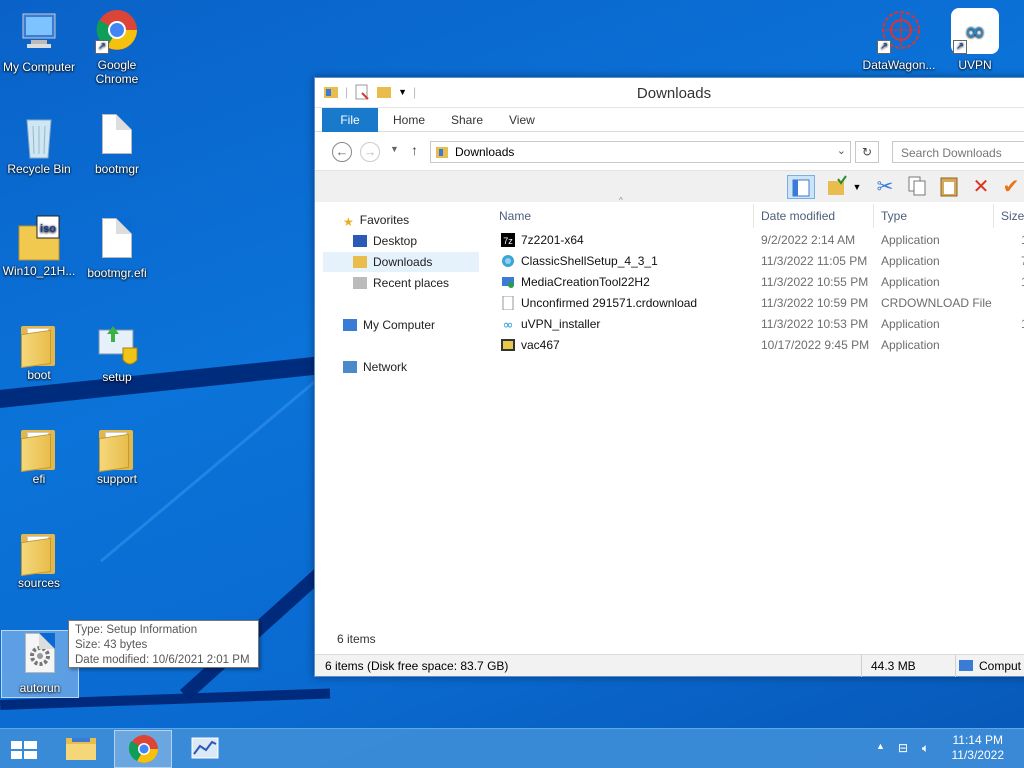  I want to click on desktop-icon-boot: boot, so click(39, 350).